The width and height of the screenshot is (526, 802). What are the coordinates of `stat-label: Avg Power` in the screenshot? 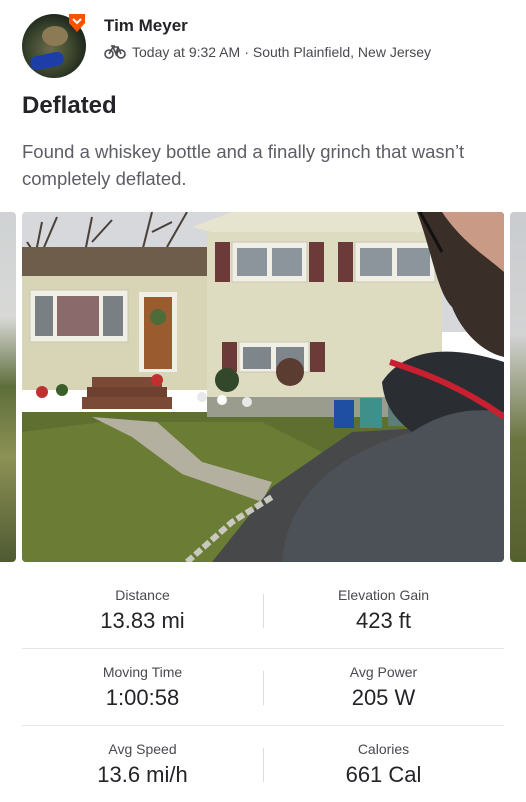 It's located at (383, 672).